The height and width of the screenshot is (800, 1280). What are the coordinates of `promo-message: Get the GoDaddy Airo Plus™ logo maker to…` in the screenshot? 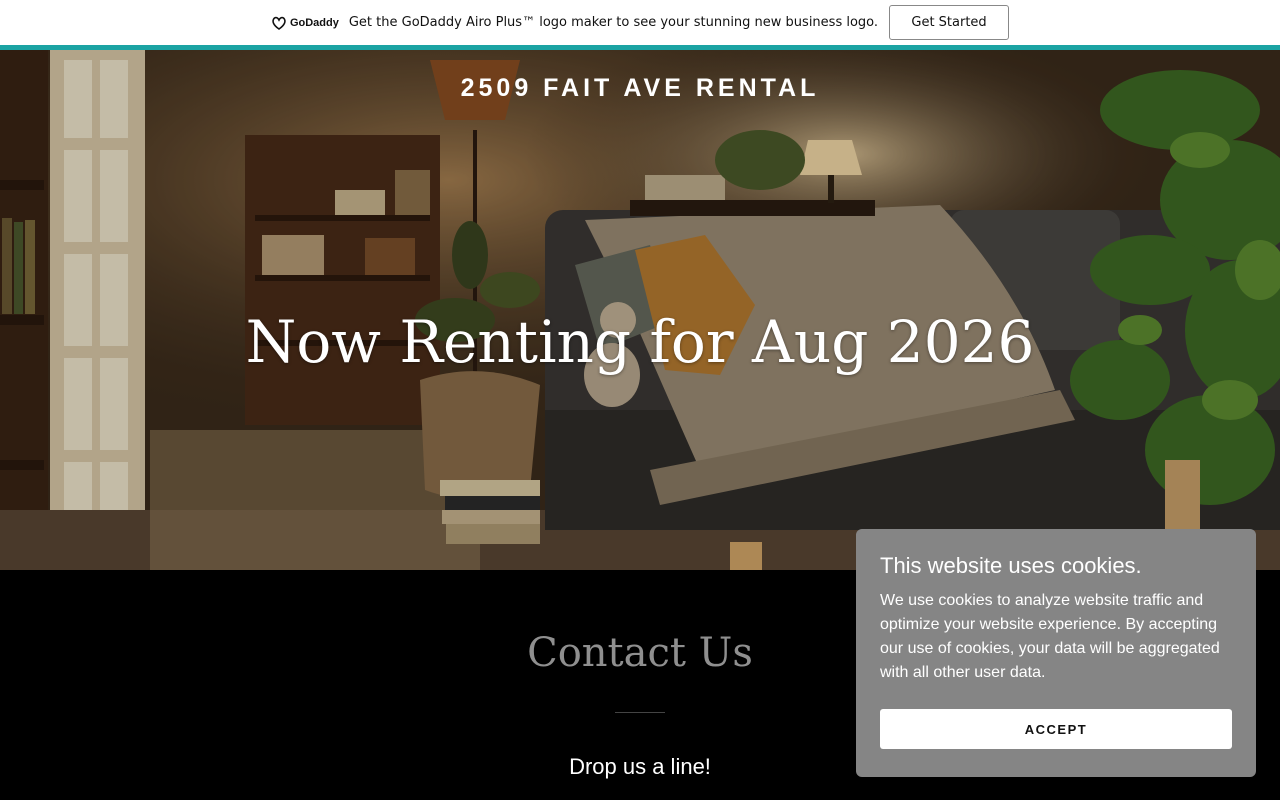 It's located at (613, 22).